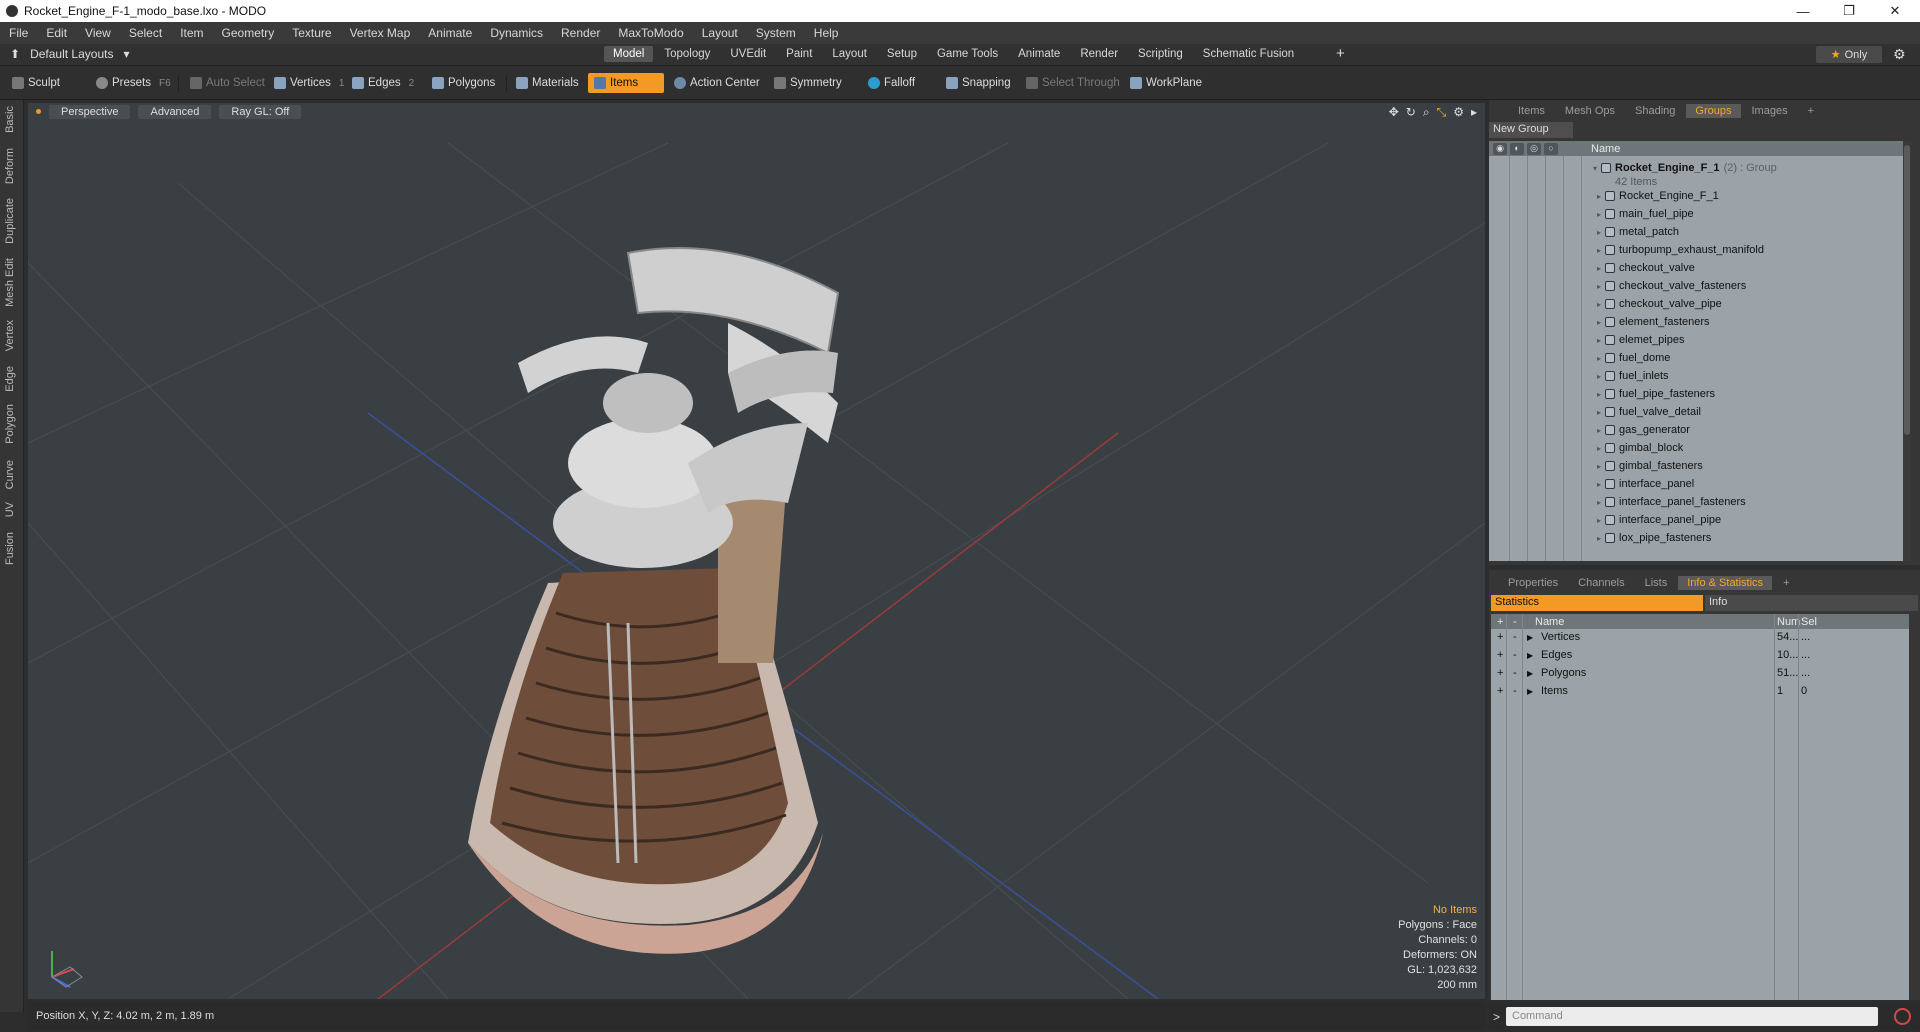 The width and height of the screenshot is (1920, 1032). What do you see at coordinates (1645, 214) in the screenshot?
I see `group-item-row: ▸ main_fuel_pipe` at bounding box center [1645, 214].